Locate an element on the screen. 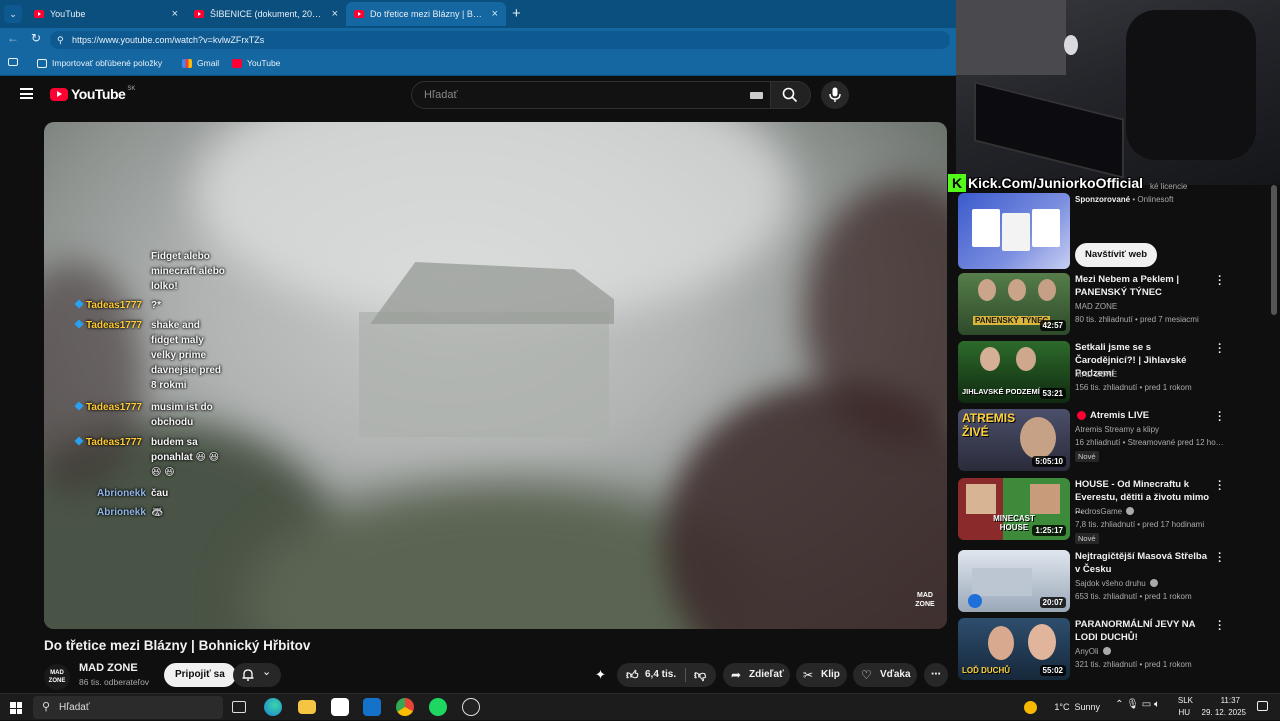 This screenshot has width=1280, height=721. keyboard-layout: HU is located at coordinates (1184, 712).